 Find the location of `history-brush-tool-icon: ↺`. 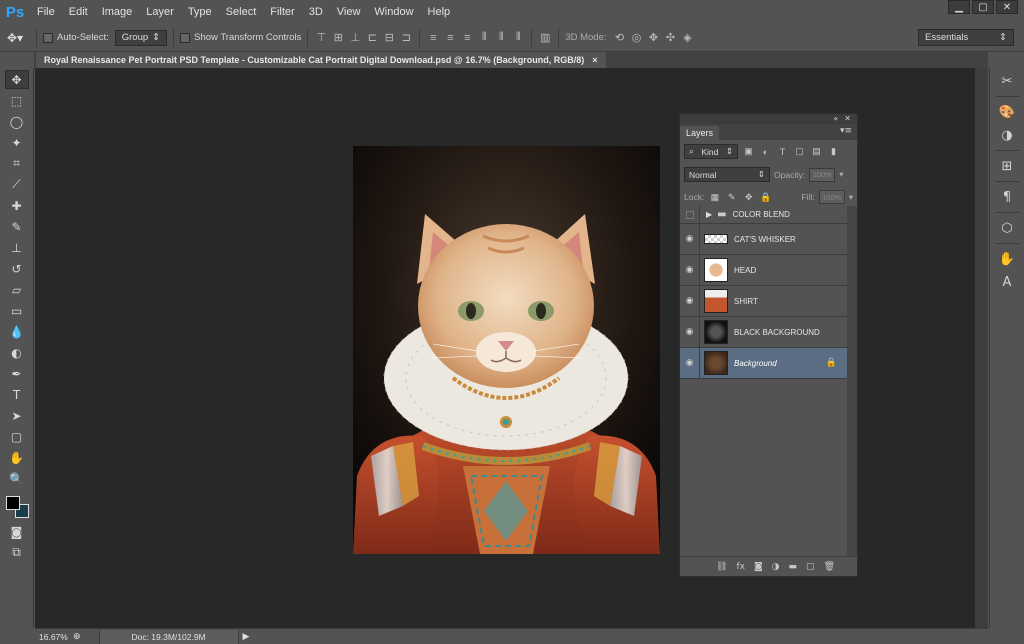

history-brush-tool-icon: ↺ is located at coordinates (17, 268).